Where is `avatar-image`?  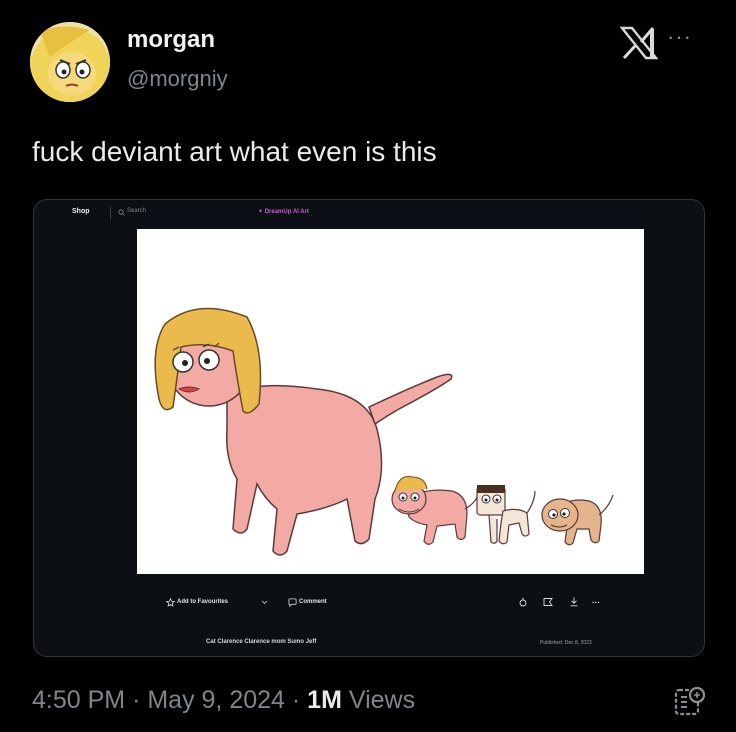
avatar-image is located at coordinates (70, 62).